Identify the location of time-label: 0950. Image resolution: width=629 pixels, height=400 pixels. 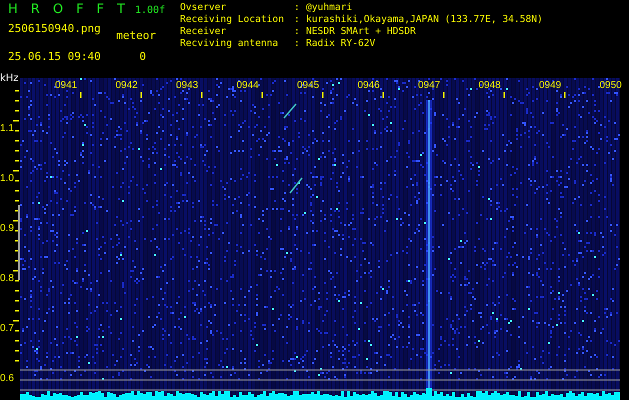
(611, 85).